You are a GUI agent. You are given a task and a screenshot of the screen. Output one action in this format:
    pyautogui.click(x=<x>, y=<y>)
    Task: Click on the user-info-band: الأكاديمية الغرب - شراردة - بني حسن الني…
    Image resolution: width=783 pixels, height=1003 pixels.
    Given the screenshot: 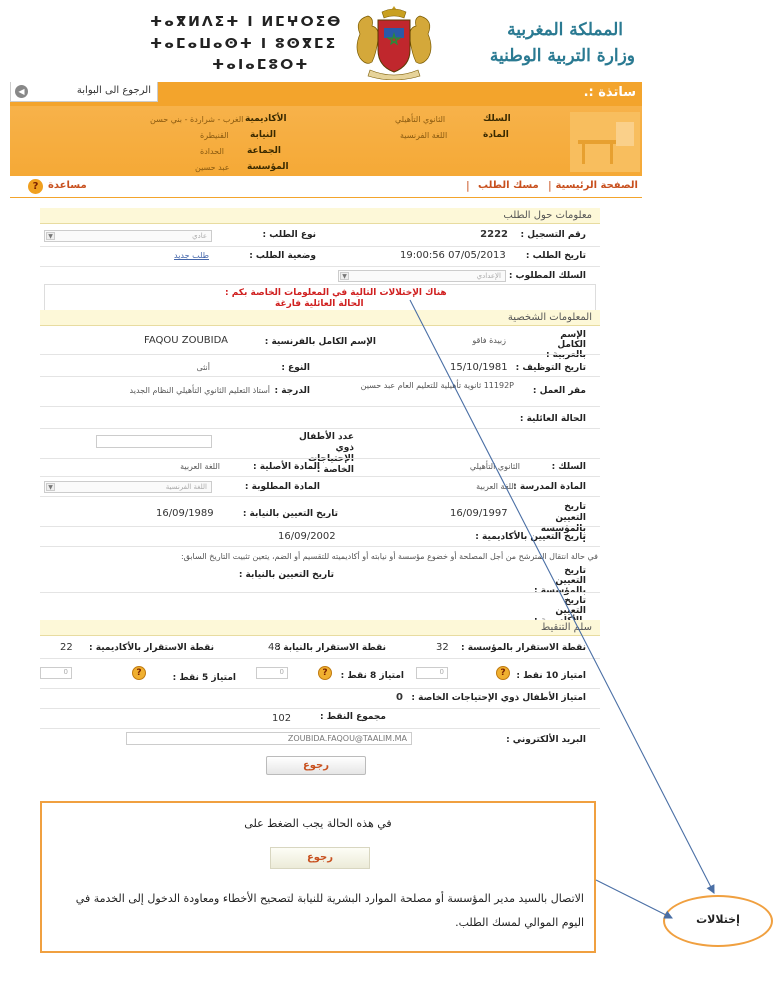 What is the action you would take?
    pyautogui.click(x=326, y=141)
    